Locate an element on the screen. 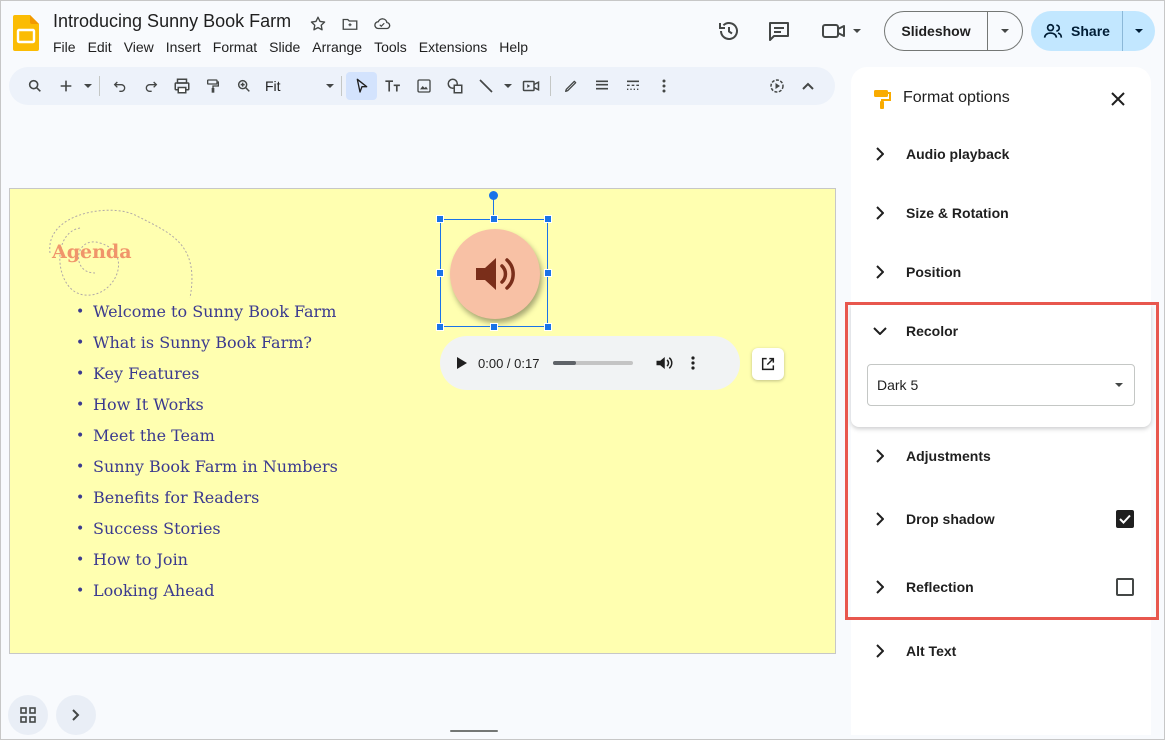 The height and width of the screenshot is (740, 1165). comments-icon is located at coordinates (779, 31).